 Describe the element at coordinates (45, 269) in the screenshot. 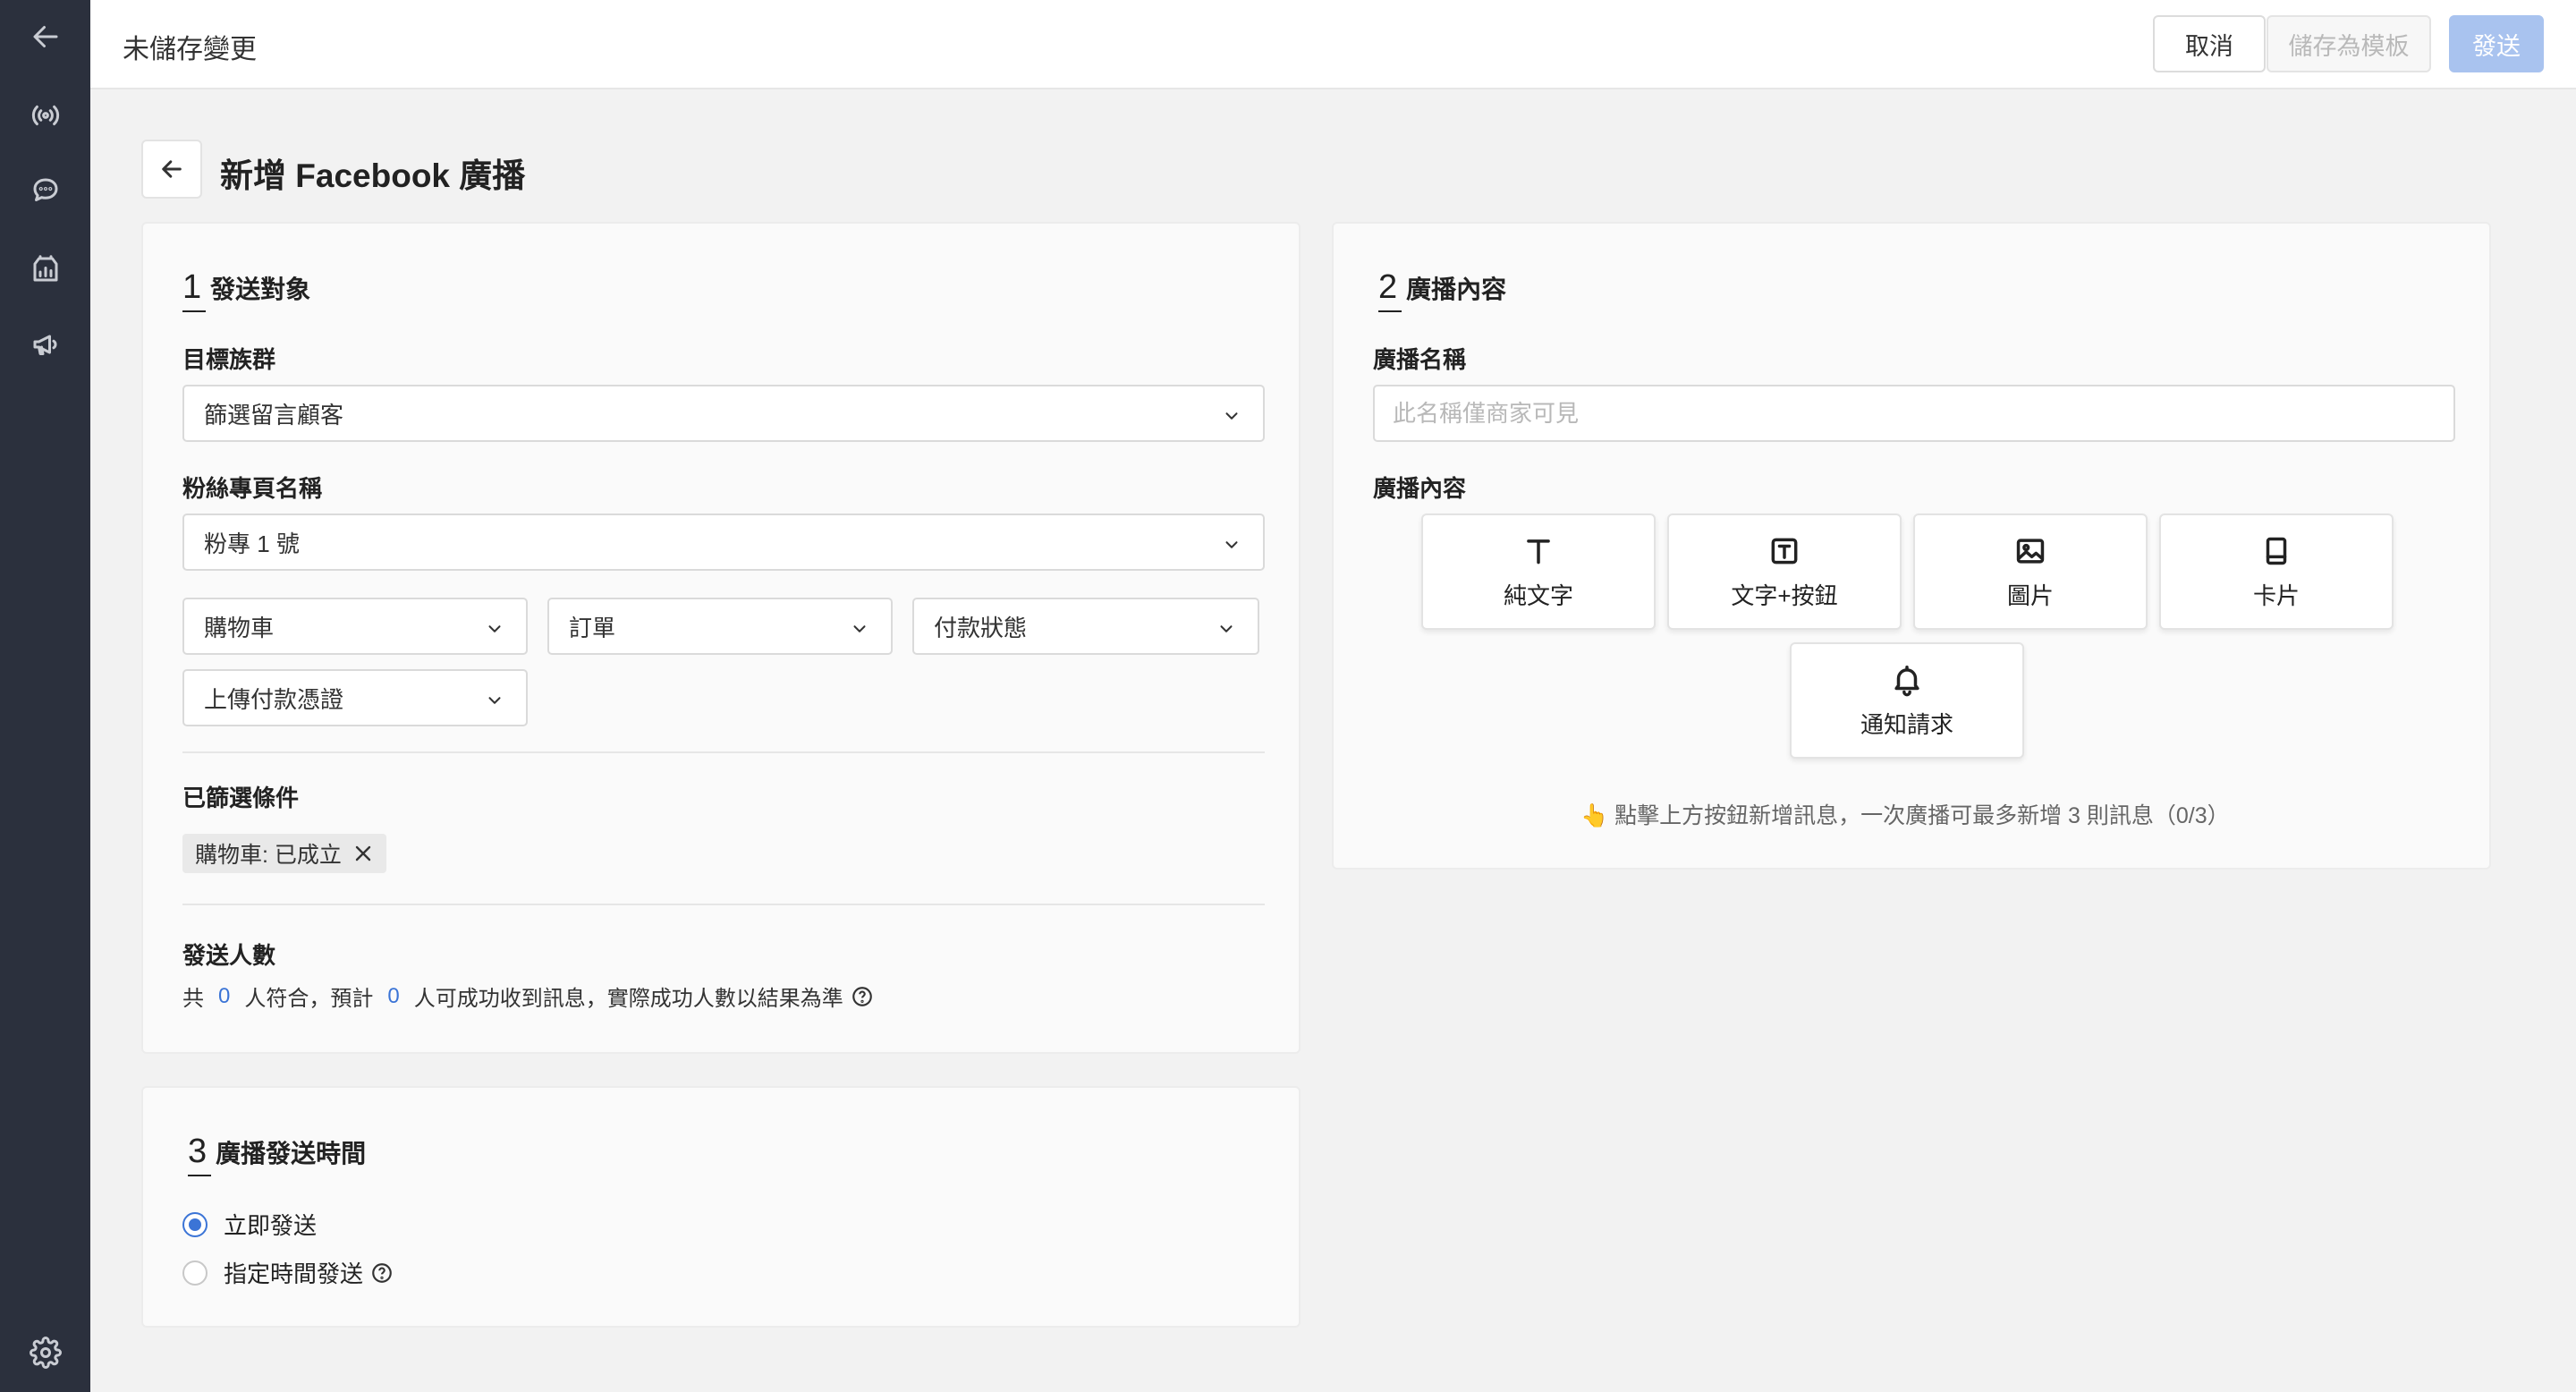

I see `store-chart-icon` at that location.